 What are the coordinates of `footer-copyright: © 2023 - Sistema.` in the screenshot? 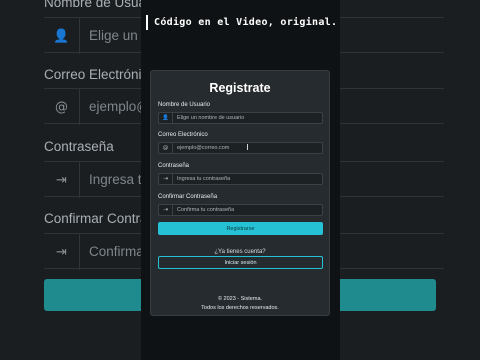 It's located at (240, 299).